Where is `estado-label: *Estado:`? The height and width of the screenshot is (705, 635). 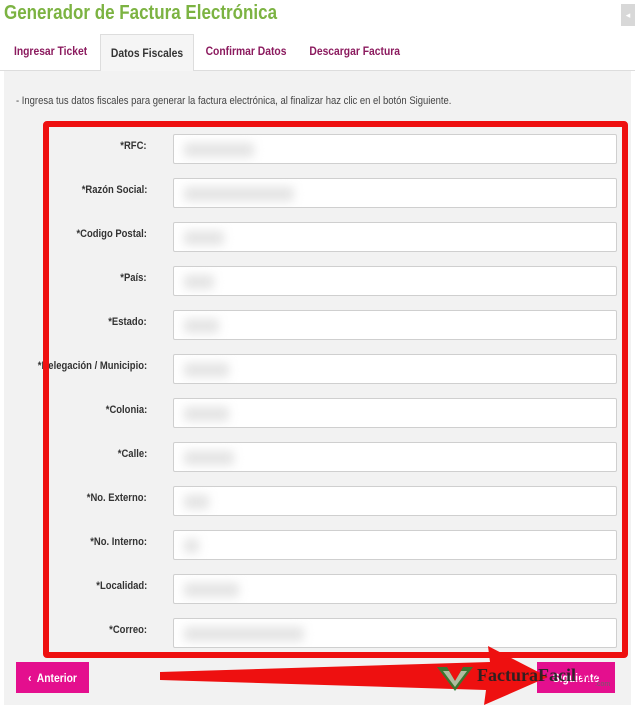
estado-label: *Estado: is located at coordinates (127, 322).